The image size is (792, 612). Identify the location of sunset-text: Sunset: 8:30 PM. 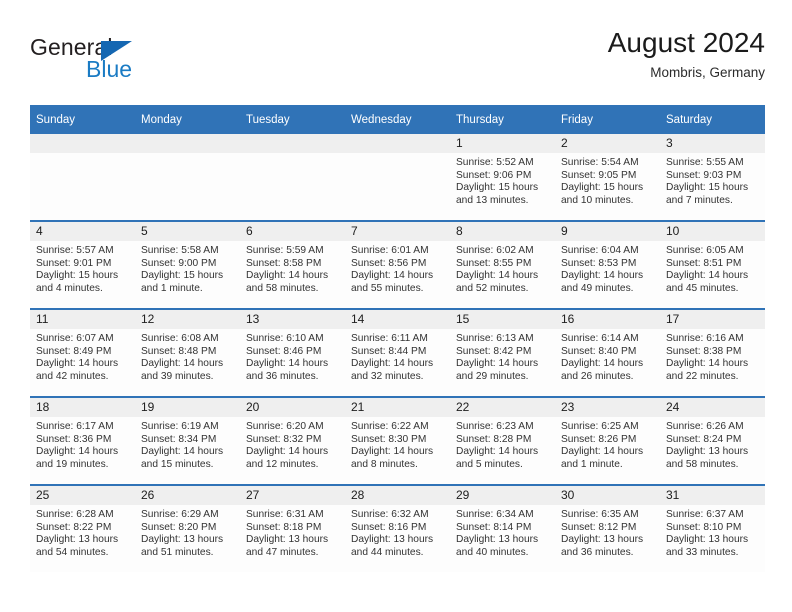
(389, 439).